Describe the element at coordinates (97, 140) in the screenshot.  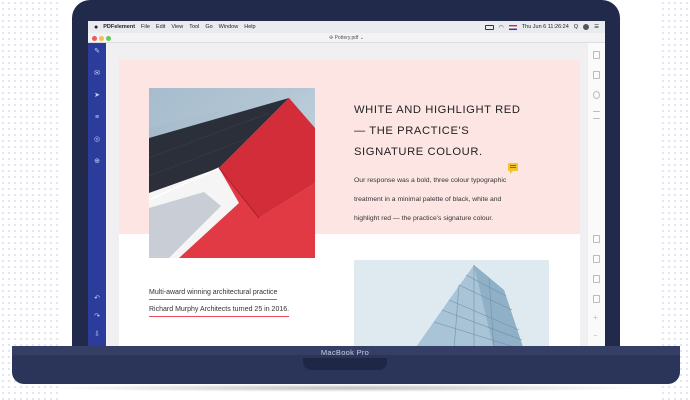
I see `compass-icon: ◎` at that location.